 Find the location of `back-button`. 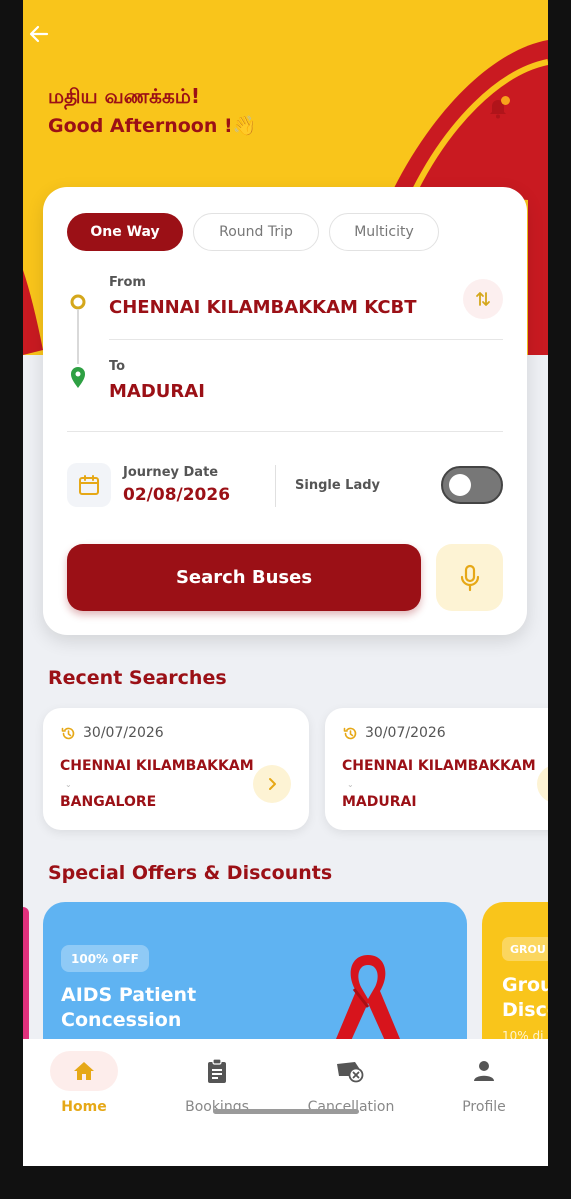

back-button is located at coordinates (43, 38).